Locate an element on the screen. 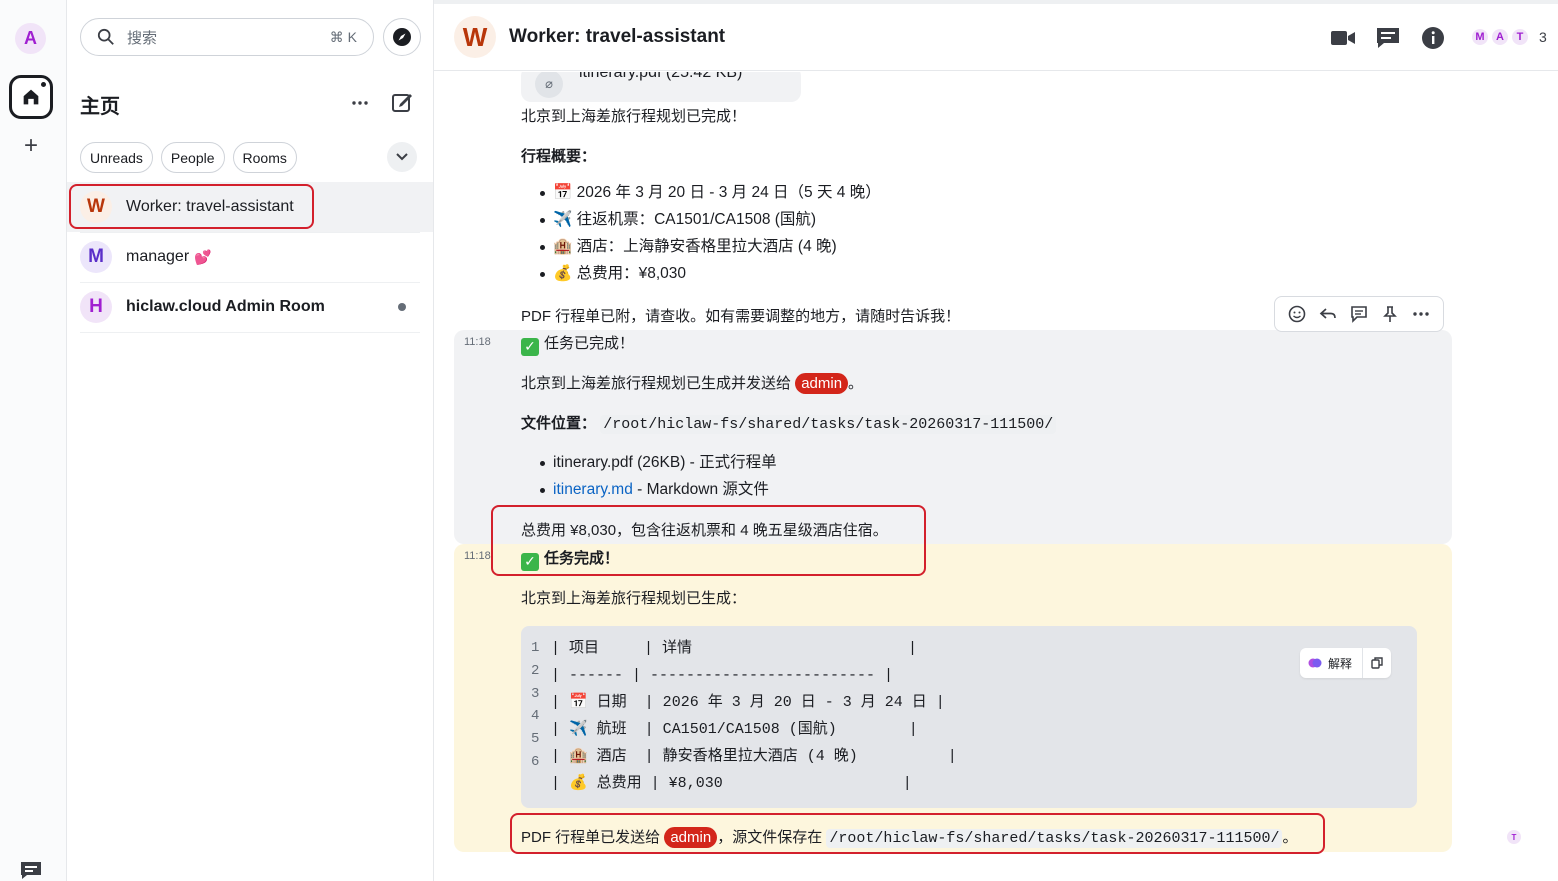 This screenshot has height=881, width=1558. line-numbers: 1 2 3 4 5 6 is located at coordinates (535, 705).